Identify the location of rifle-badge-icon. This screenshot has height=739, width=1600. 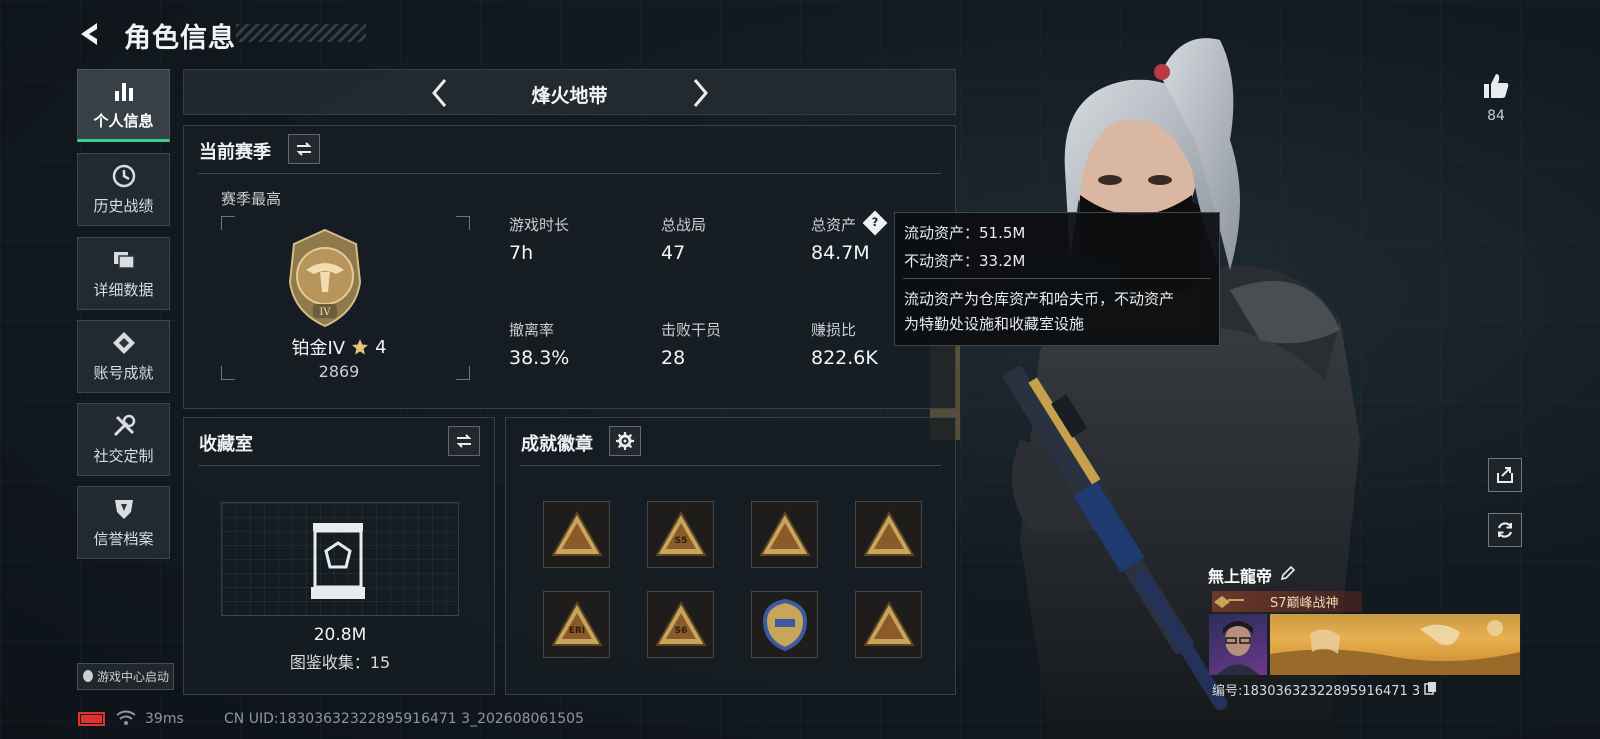
(576, 533).